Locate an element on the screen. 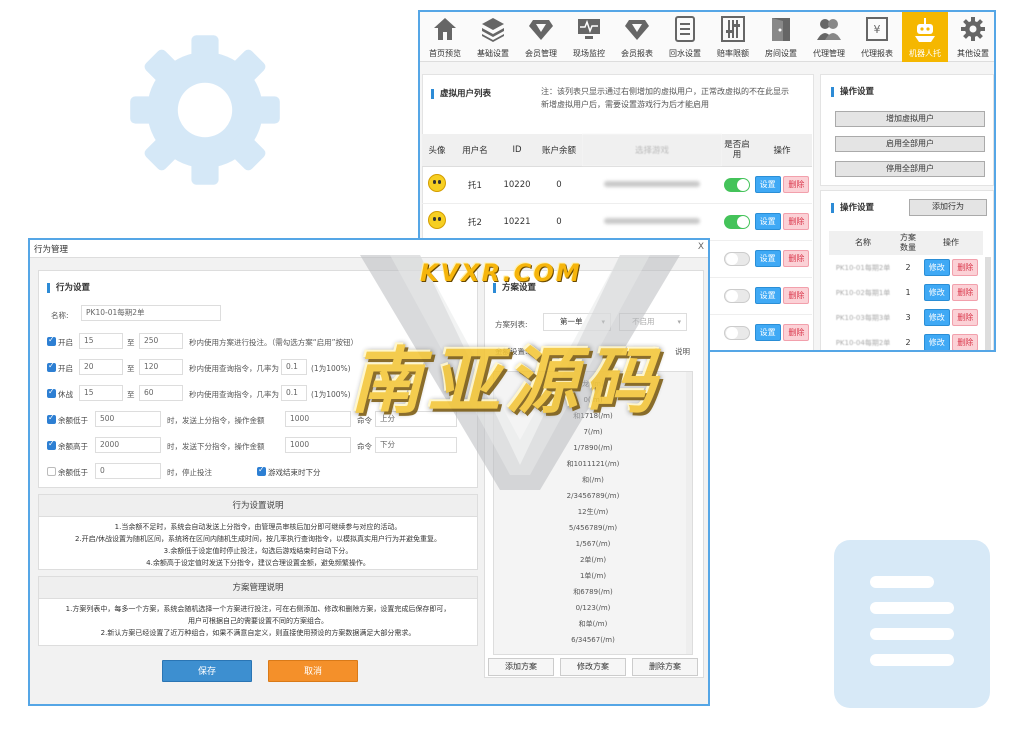 Image resolution: width=1024 pixels, height=736 pixels. plan-list-item: 和(/m) is located at coordinates (593, 480).